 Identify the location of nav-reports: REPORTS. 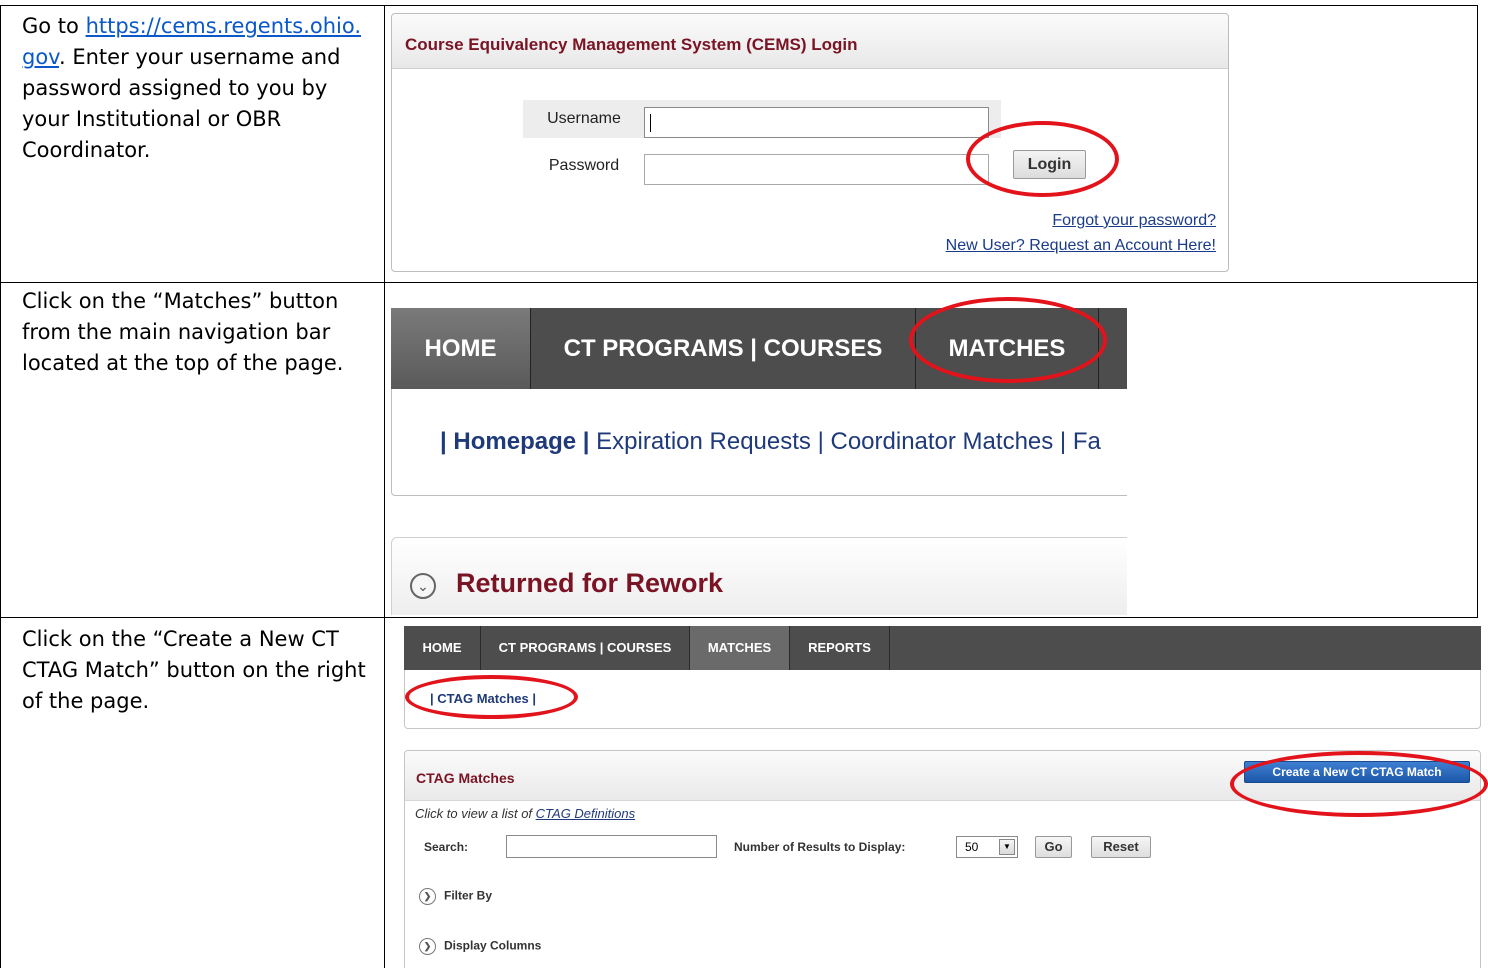
(840, 648).